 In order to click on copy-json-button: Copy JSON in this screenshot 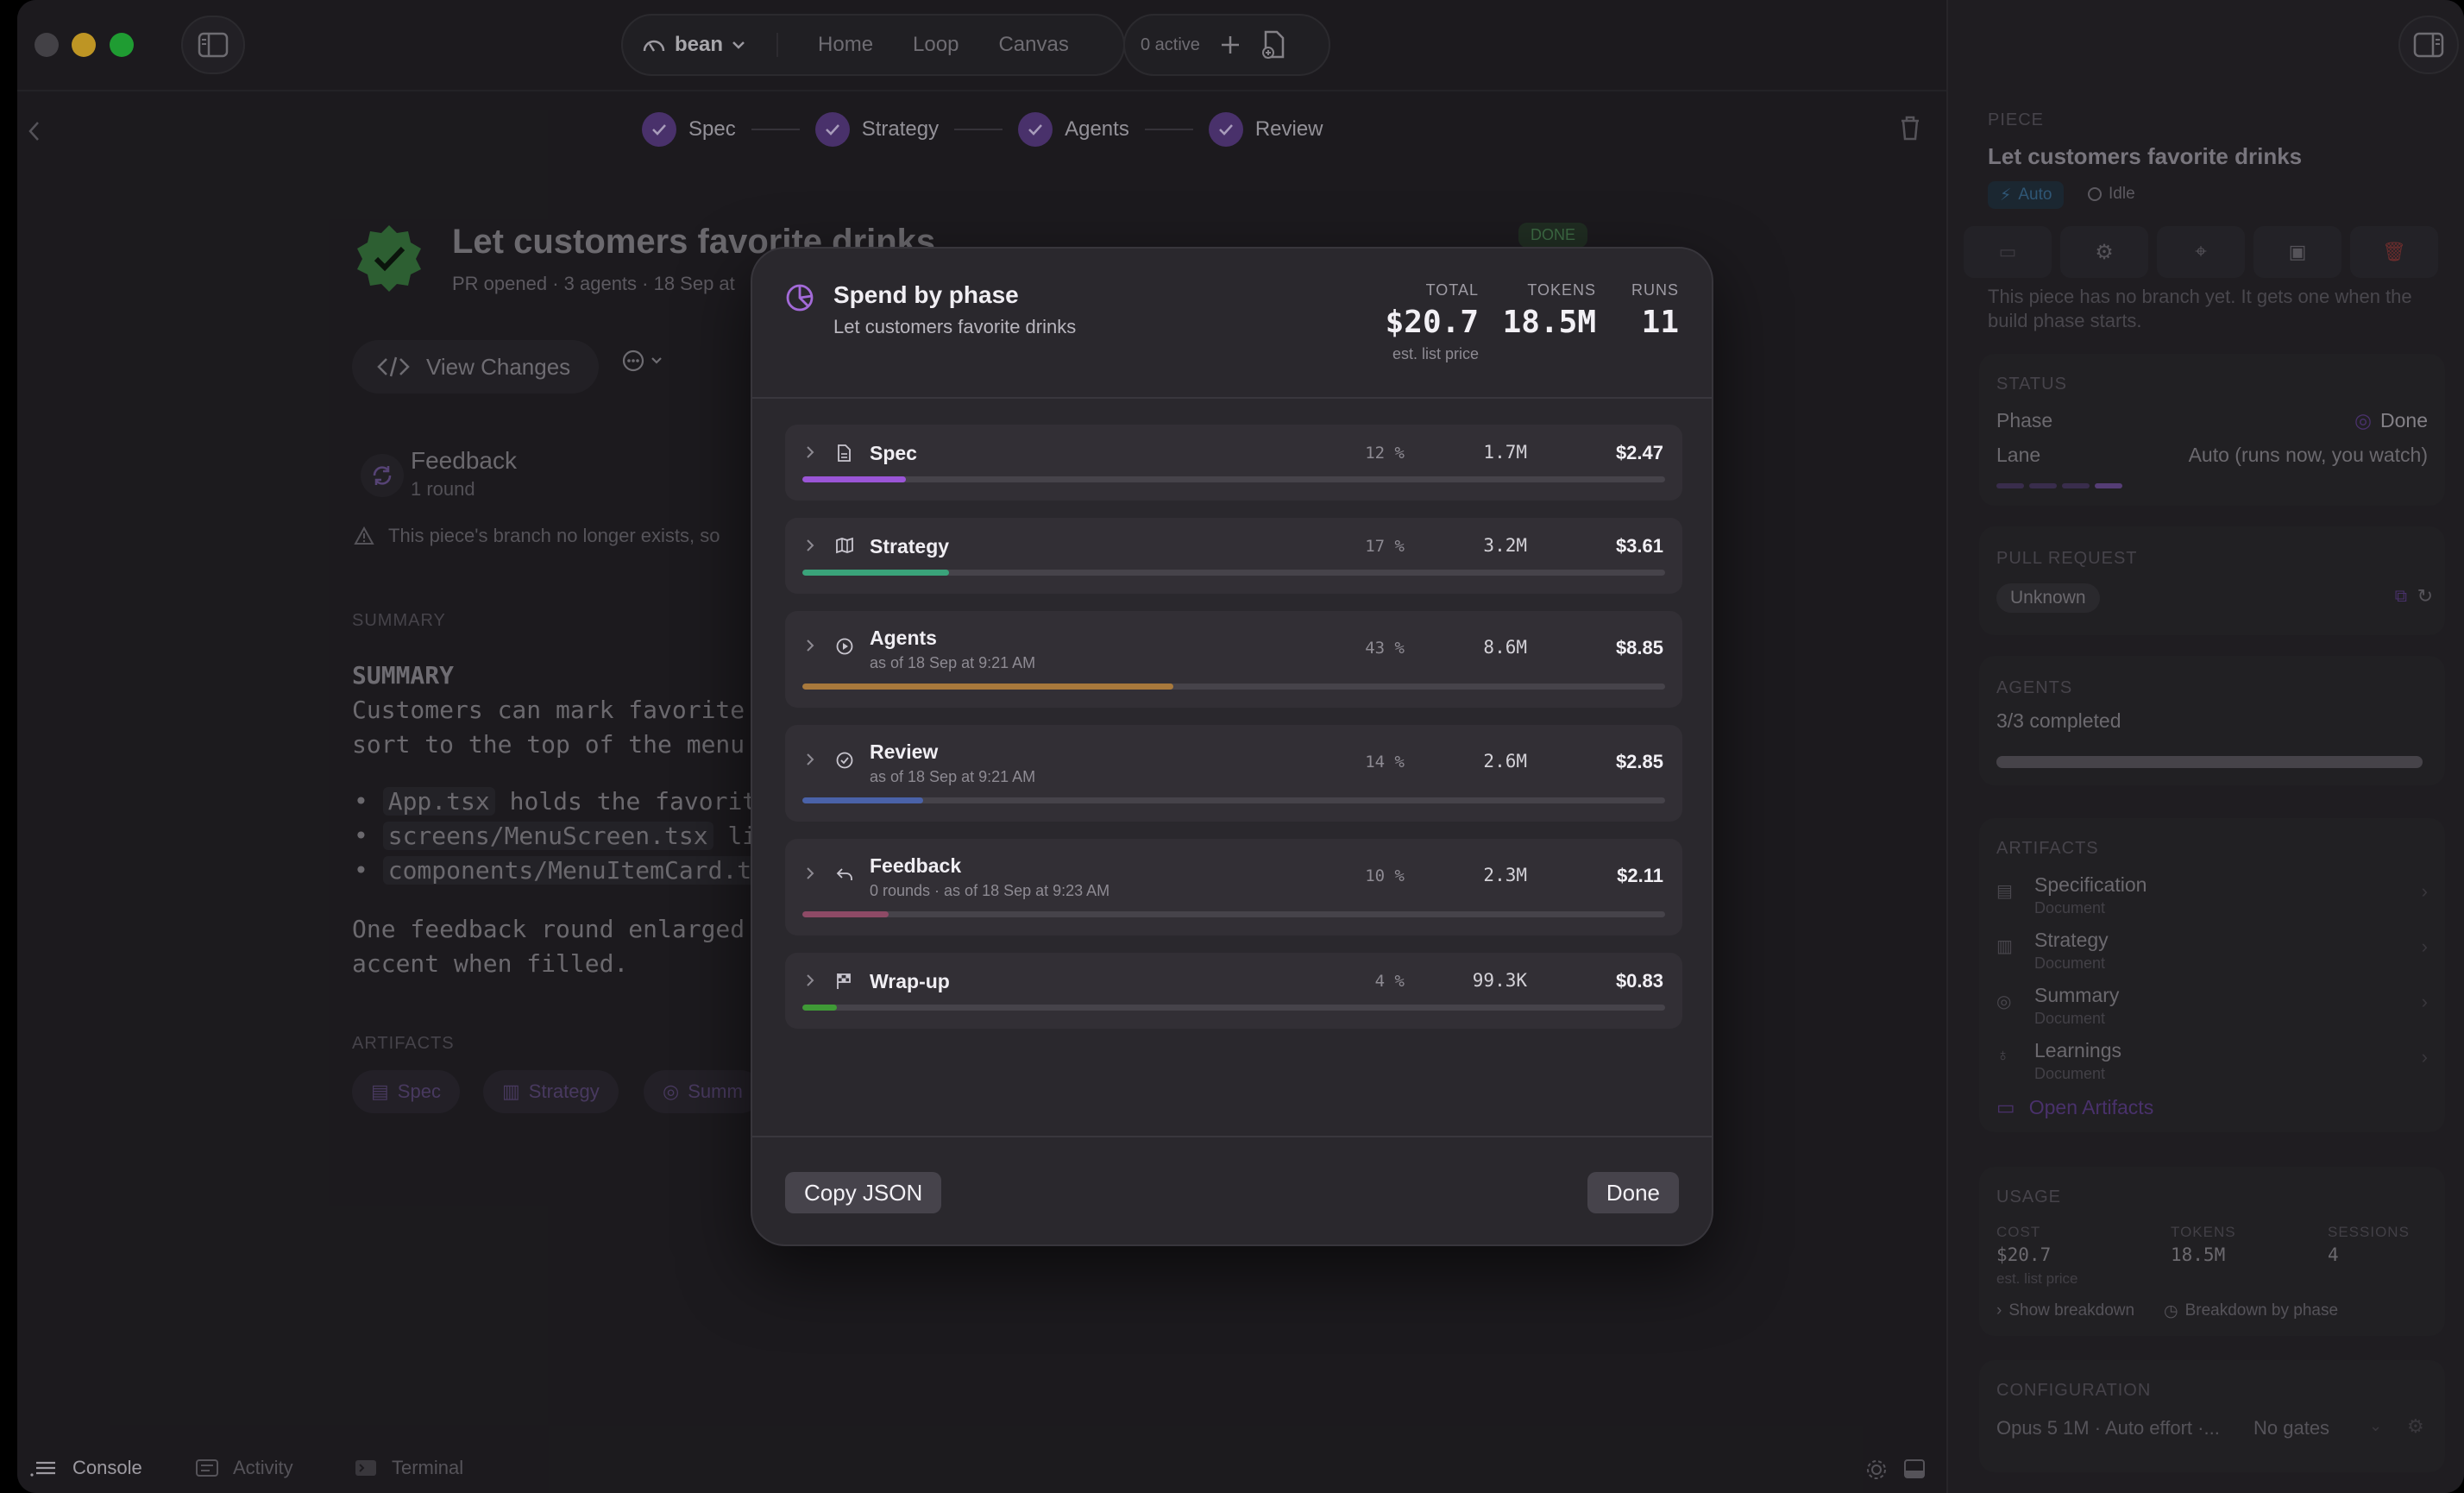, I will do `click(864, 1192)`.